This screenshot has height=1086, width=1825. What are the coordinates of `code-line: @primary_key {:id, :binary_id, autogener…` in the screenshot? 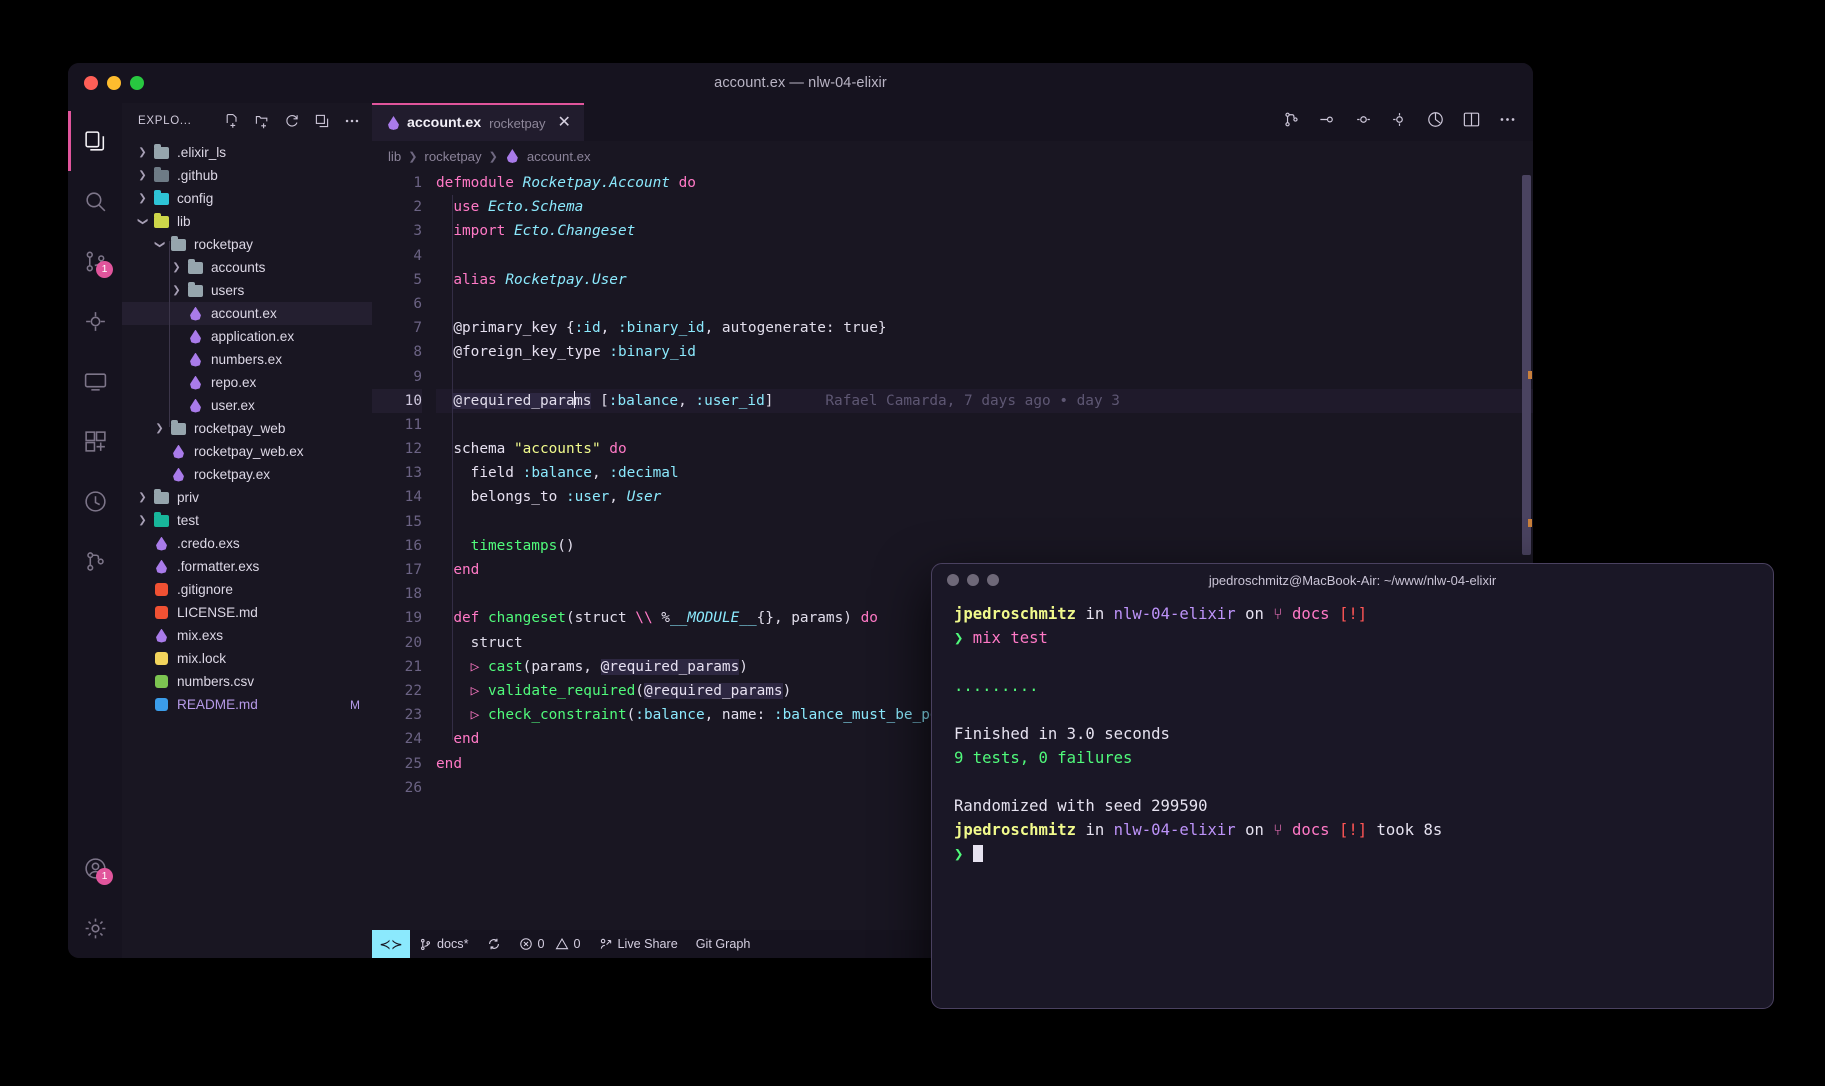 It's located at (984, 328).